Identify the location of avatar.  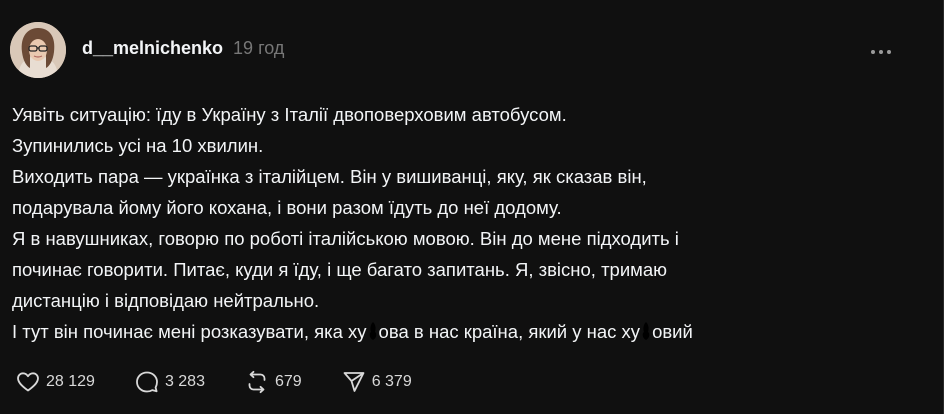
(38, 50).